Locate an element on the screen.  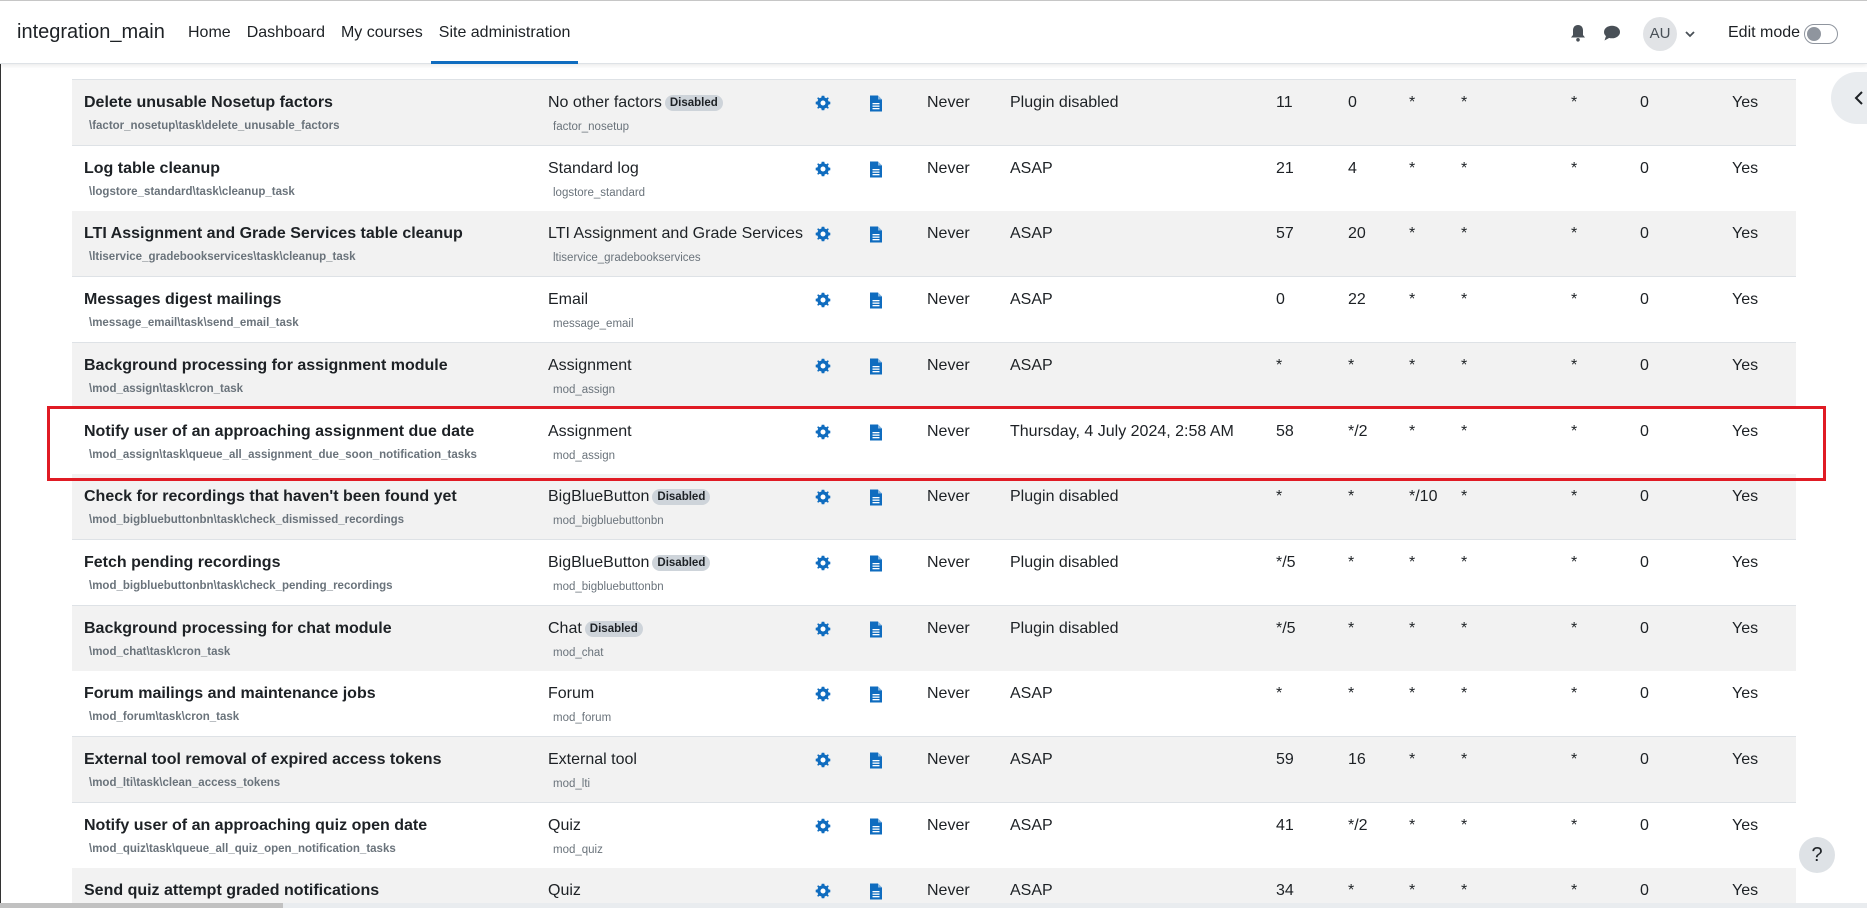
task-classname: \mod_assign\task\cron_task is located at coordinates (166, 388).